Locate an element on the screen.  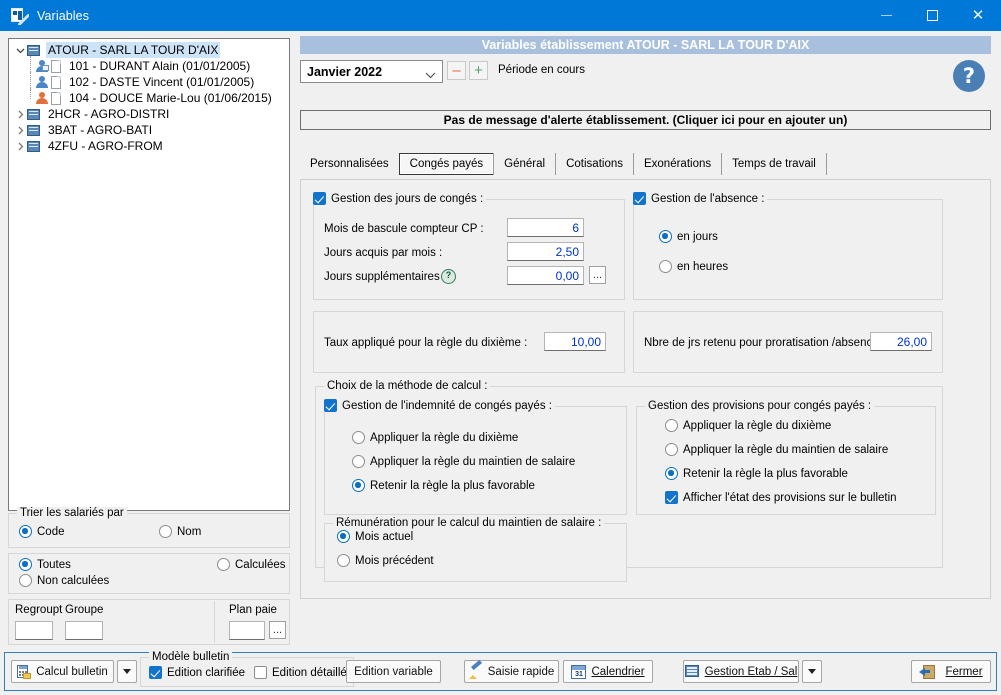
calendrier-button: 31 Calendrier is located at coordinates (608, 671).